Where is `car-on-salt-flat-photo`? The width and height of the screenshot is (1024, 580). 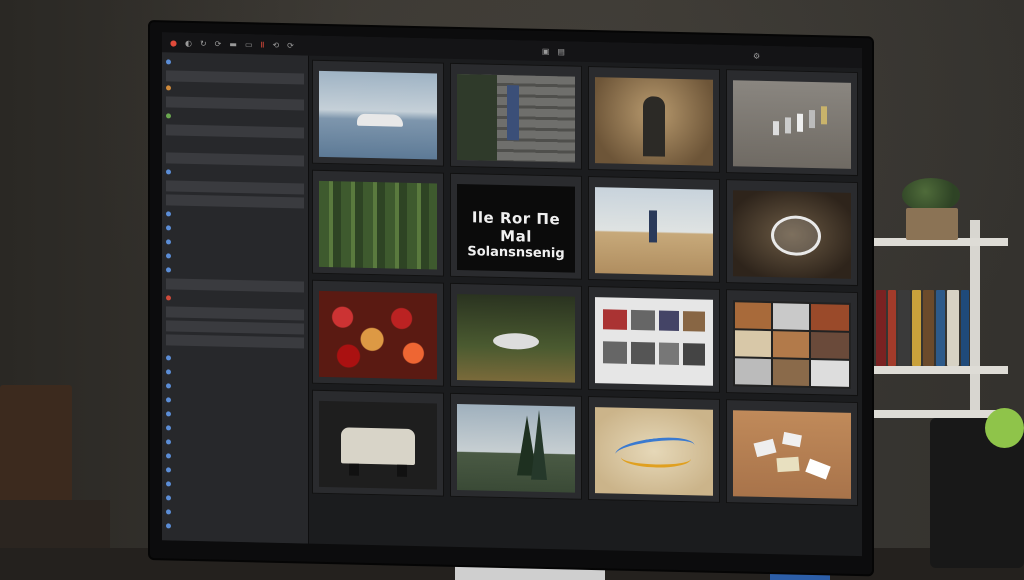 car-on-salt-flat-photo is located at coordinates (378, 115).